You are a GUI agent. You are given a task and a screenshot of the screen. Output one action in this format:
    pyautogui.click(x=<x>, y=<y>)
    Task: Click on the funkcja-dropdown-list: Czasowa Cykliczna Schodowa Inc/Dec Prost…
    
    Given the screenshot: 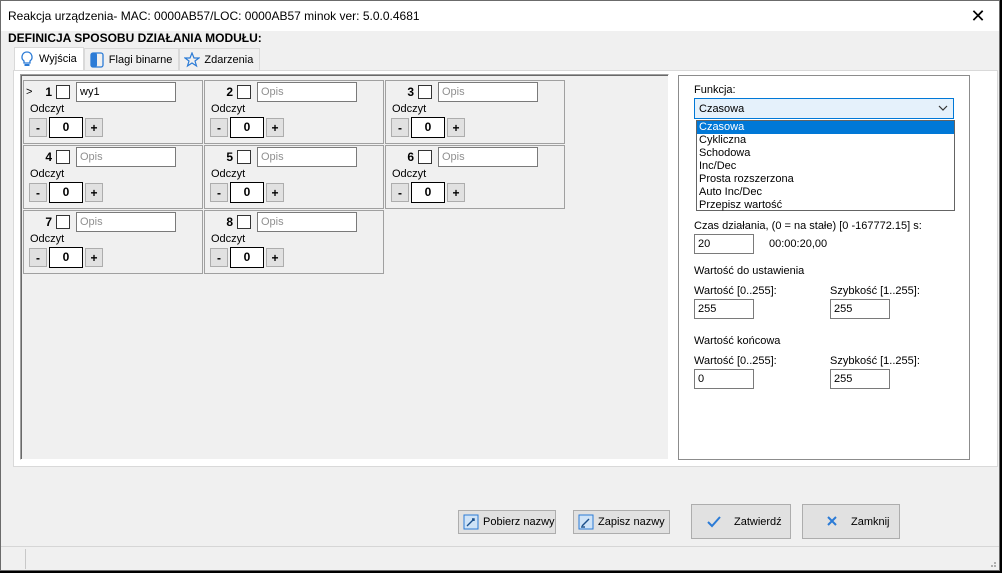 What is the action you would take?
    pyautogui.click(x=825, y=165)
    